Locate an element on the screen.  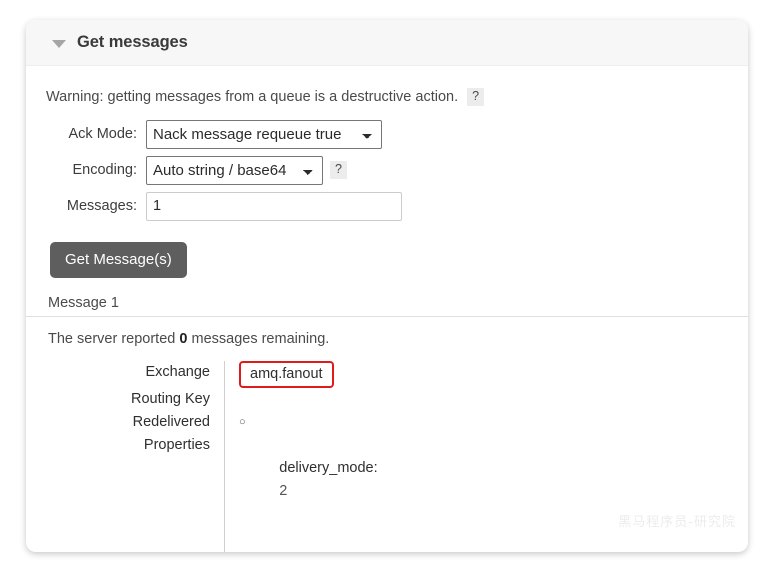
routing-key-label: Routing Key is located at coordinates (170, 399).